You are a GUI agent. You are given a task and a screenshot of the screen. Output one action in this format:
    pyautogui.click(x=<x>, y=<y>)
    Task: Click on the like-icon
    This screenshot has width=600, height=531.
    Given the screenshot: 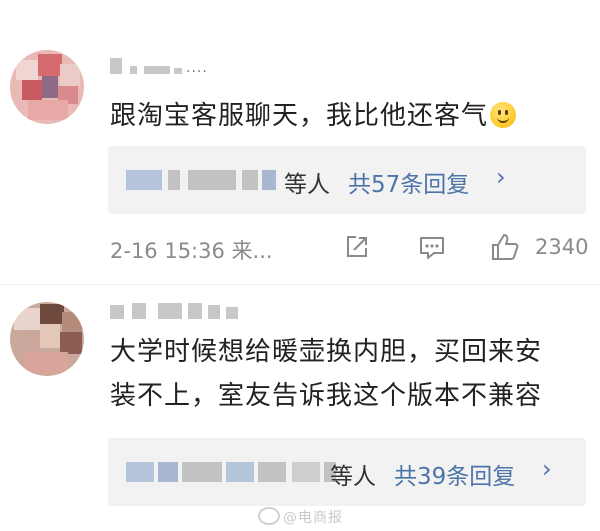 What is the action you would take?
    pyautogui.click(x=505, y=247)
    